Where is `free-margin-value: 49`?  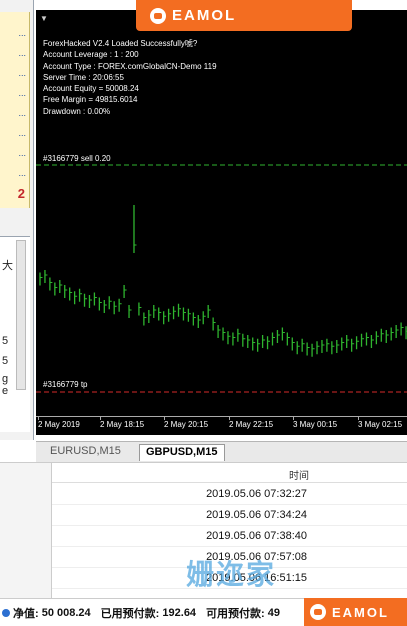
free-margin-value: 49 is located at coordinates (274, 612).